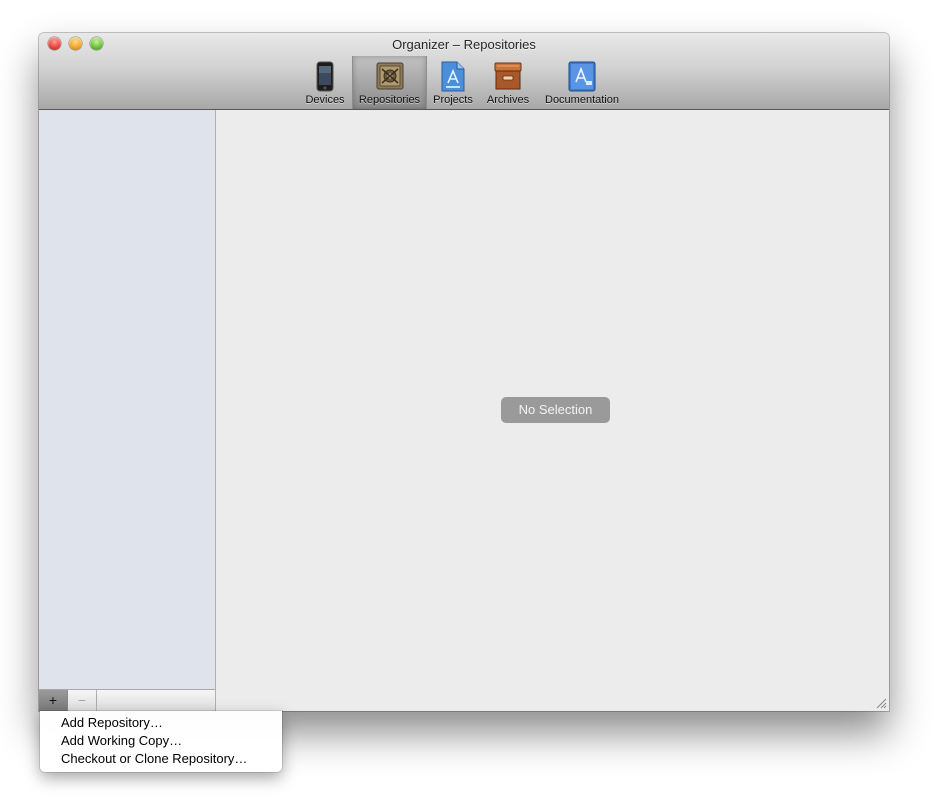 Image resolution: width=934 pixels, height=802 pixels. Describe the element at coordinates (508, 100) in the screenshot. I see `toolbar-archives-label: Archives` at that location.